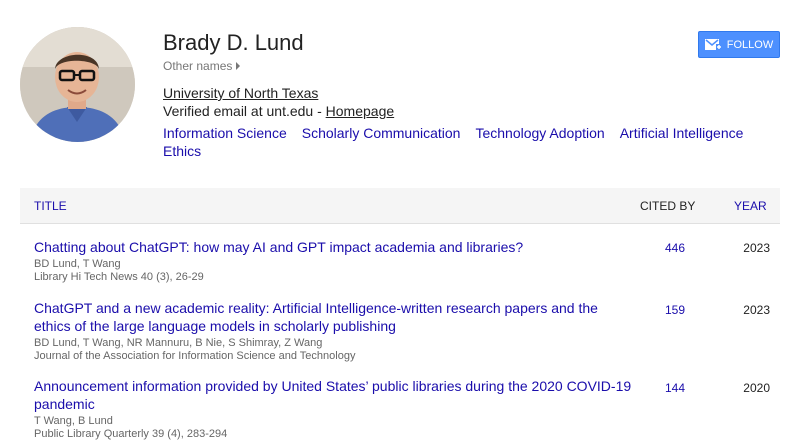 The image size is (800, 448). I want to click on envelope-plus-icon, so click(713, 44).